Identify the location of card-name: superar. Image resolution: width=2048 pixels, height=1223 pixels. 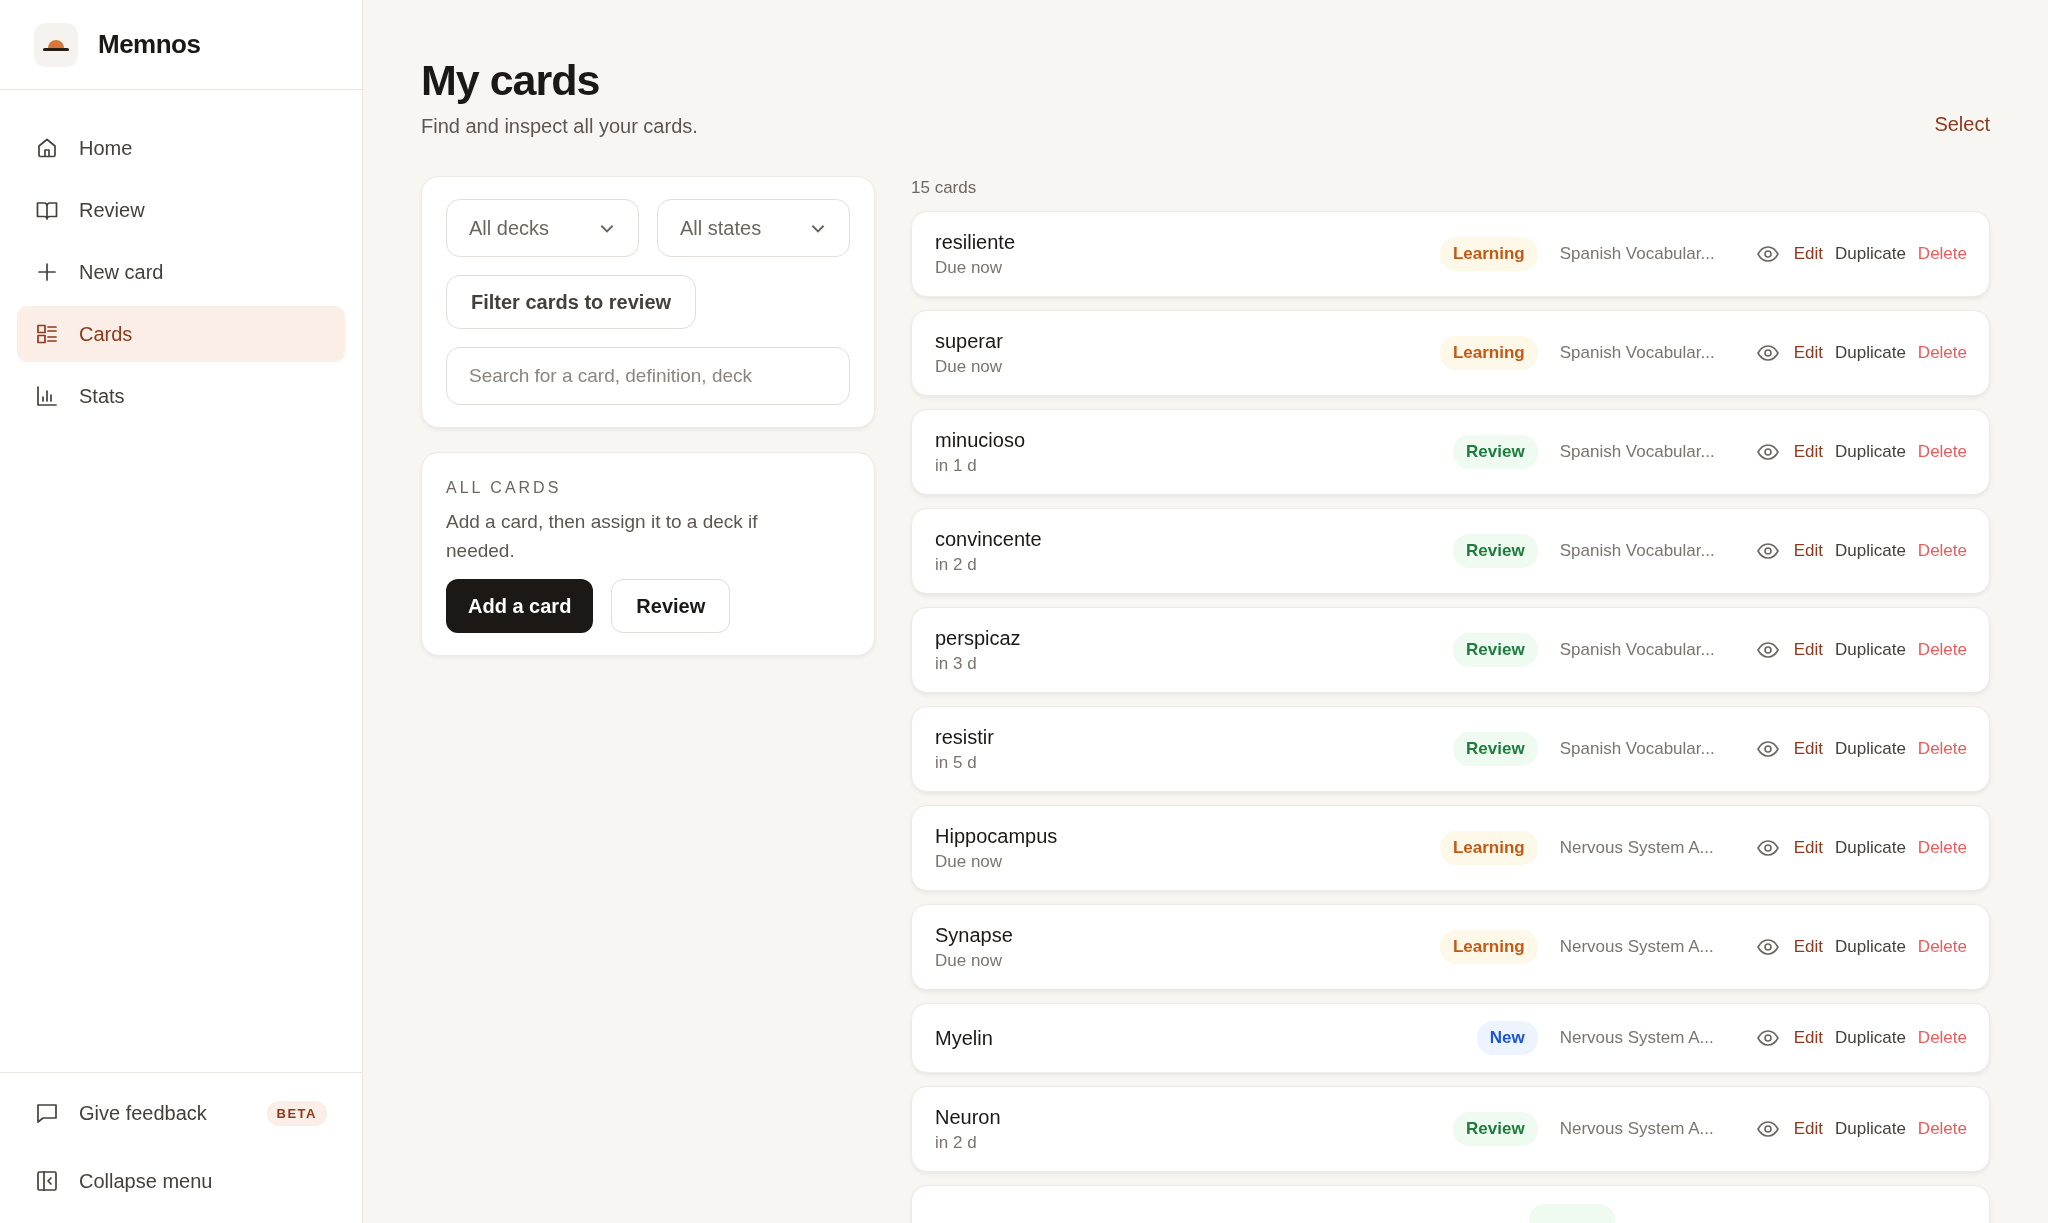
(969, 341).